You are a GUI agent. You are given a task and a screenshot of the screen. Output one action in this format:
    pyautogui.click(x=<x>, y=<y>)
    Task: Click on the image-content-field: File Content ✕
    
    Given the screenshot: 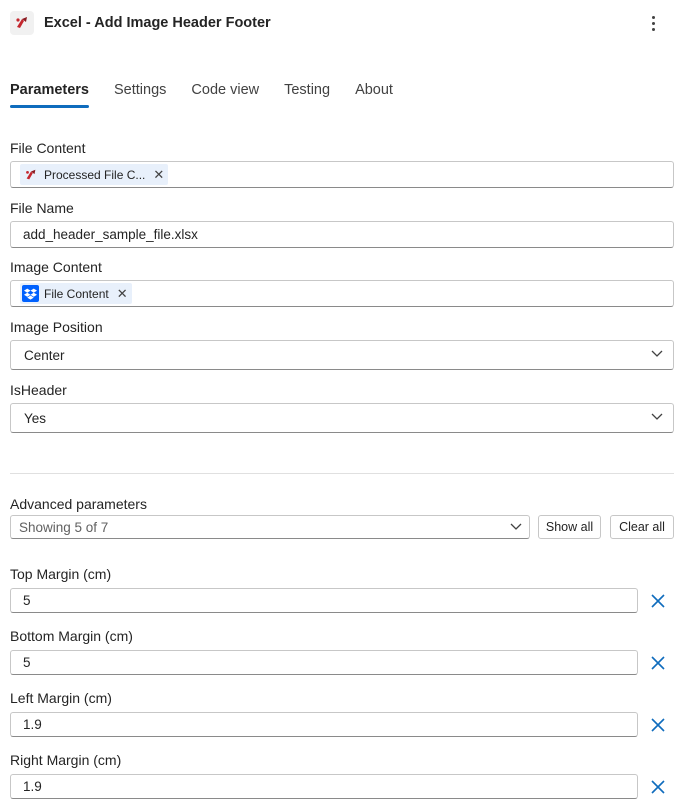 What is the action you would take?
    pyautogui.click(x=342, y=293)
    